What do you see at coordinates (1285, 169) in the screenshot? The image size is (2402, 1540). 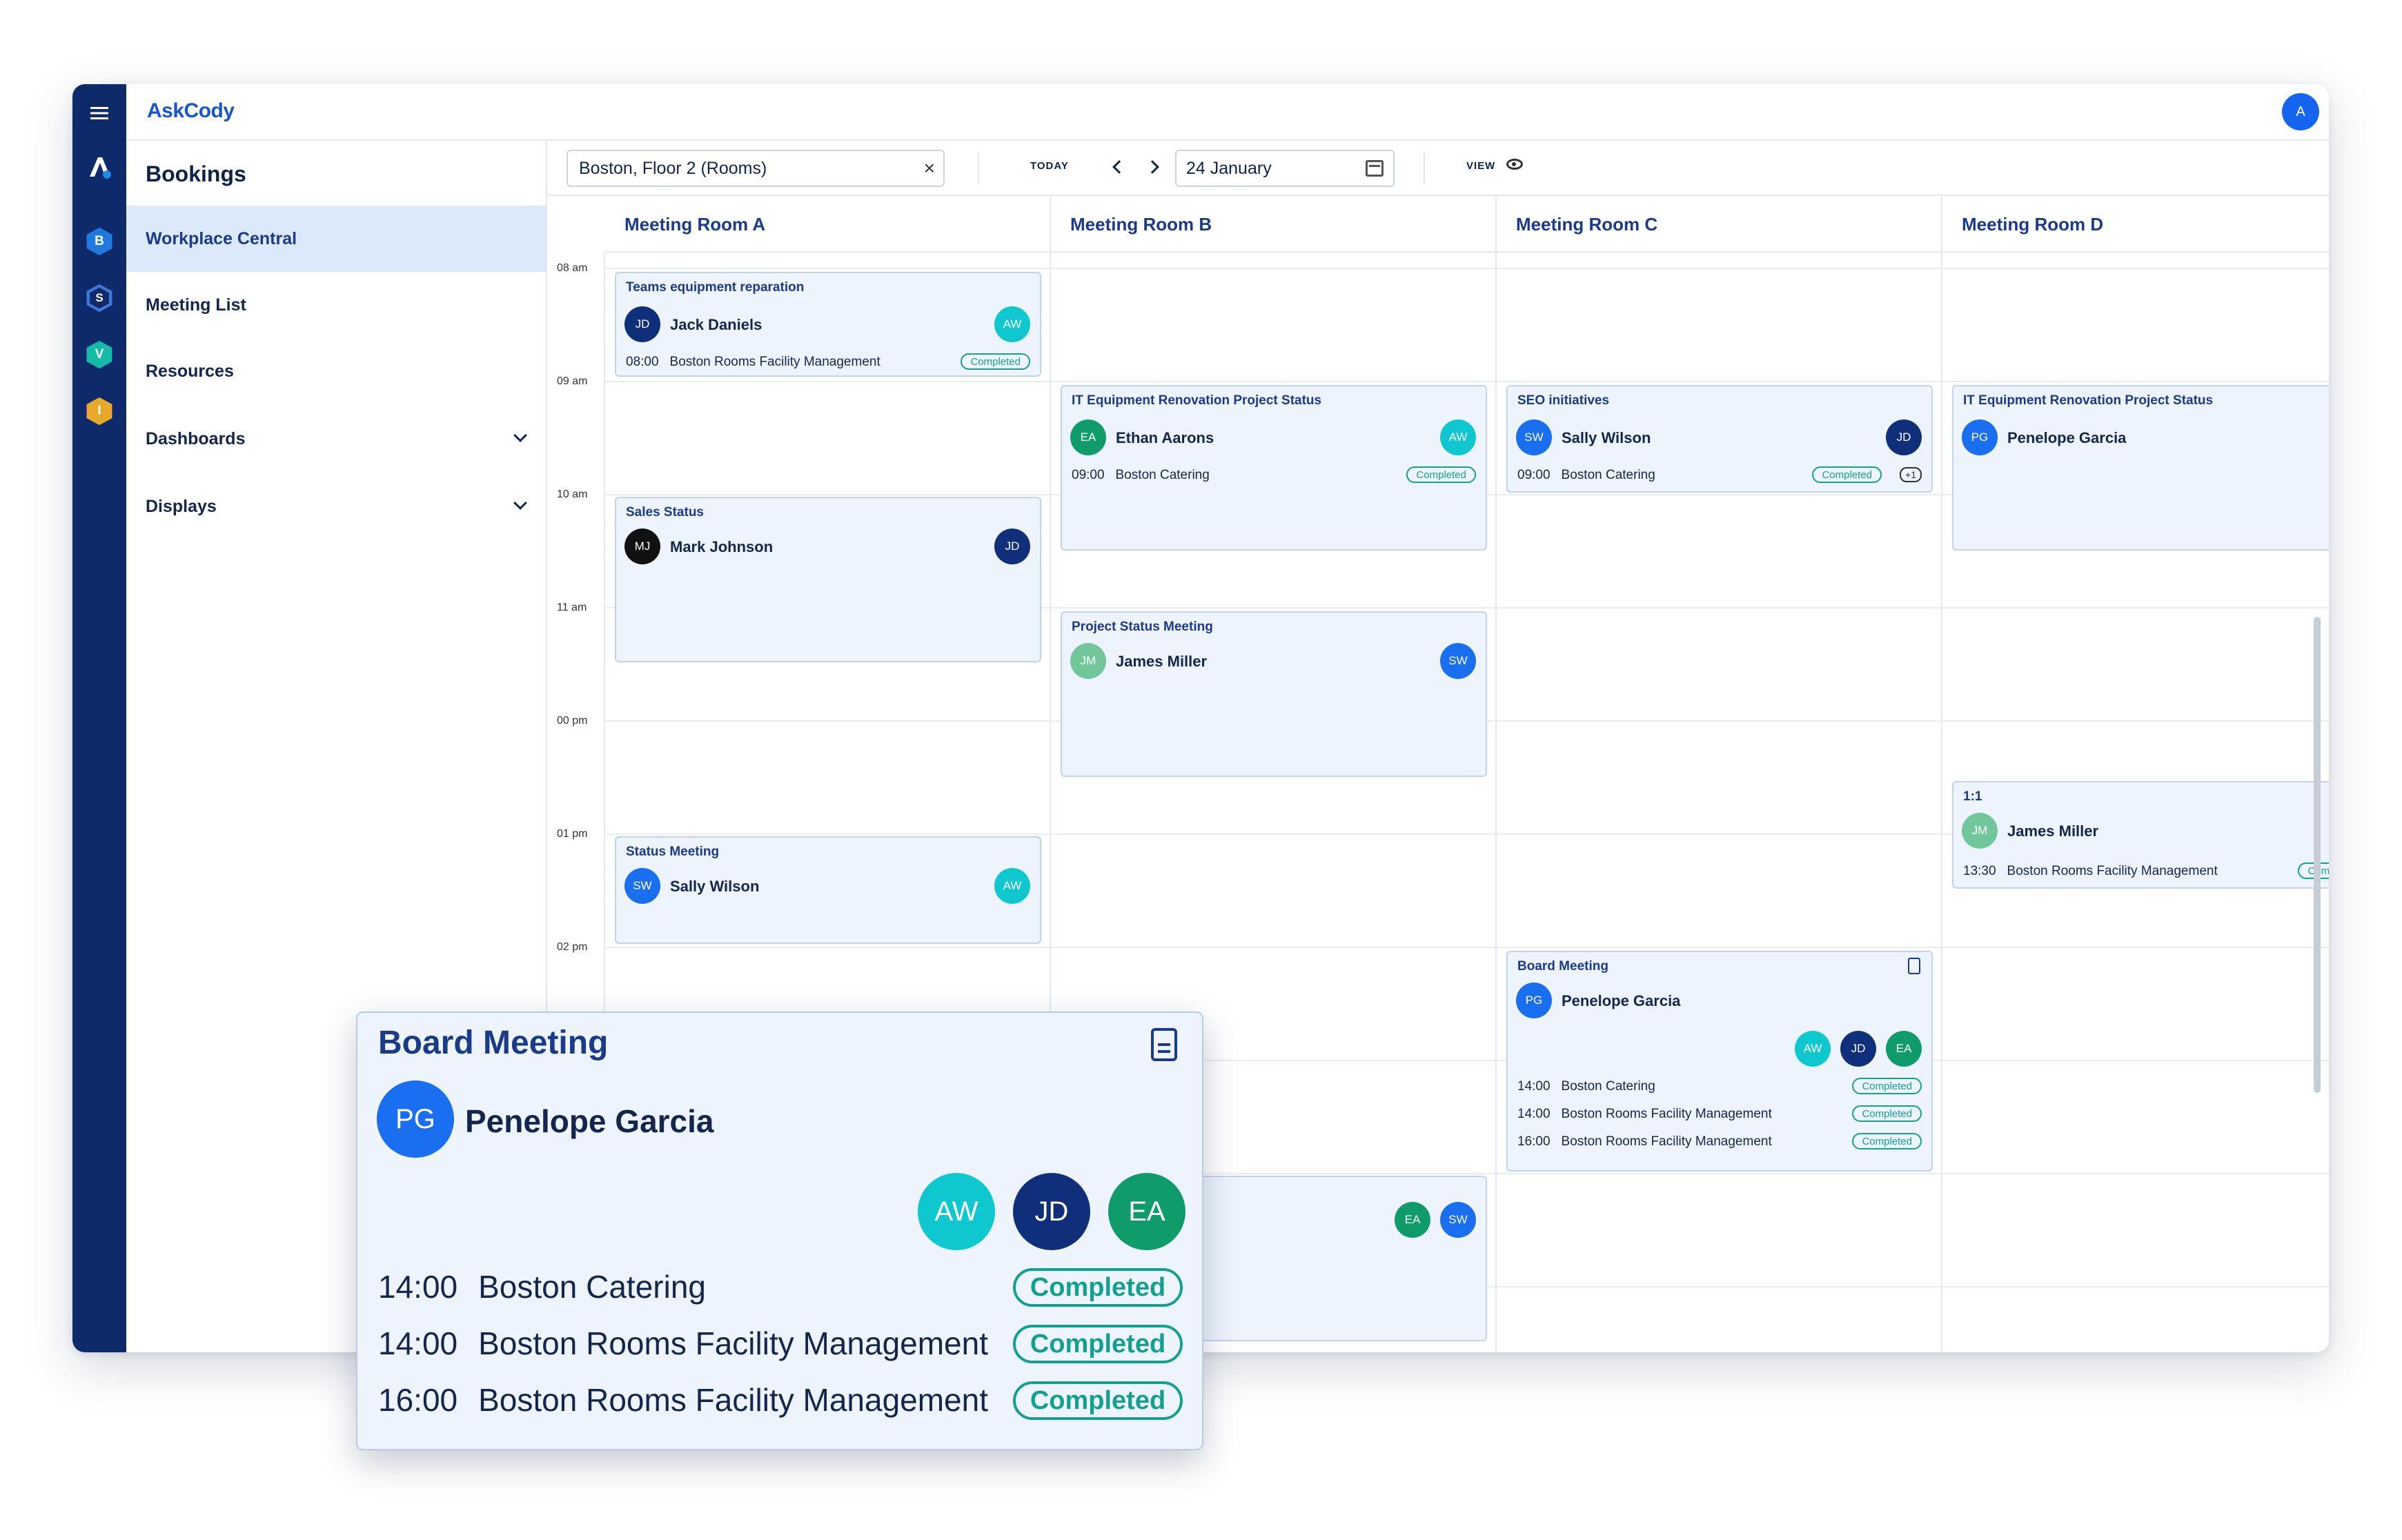 I see `date-picker: 24 January` at bounding box center [1285, 169].